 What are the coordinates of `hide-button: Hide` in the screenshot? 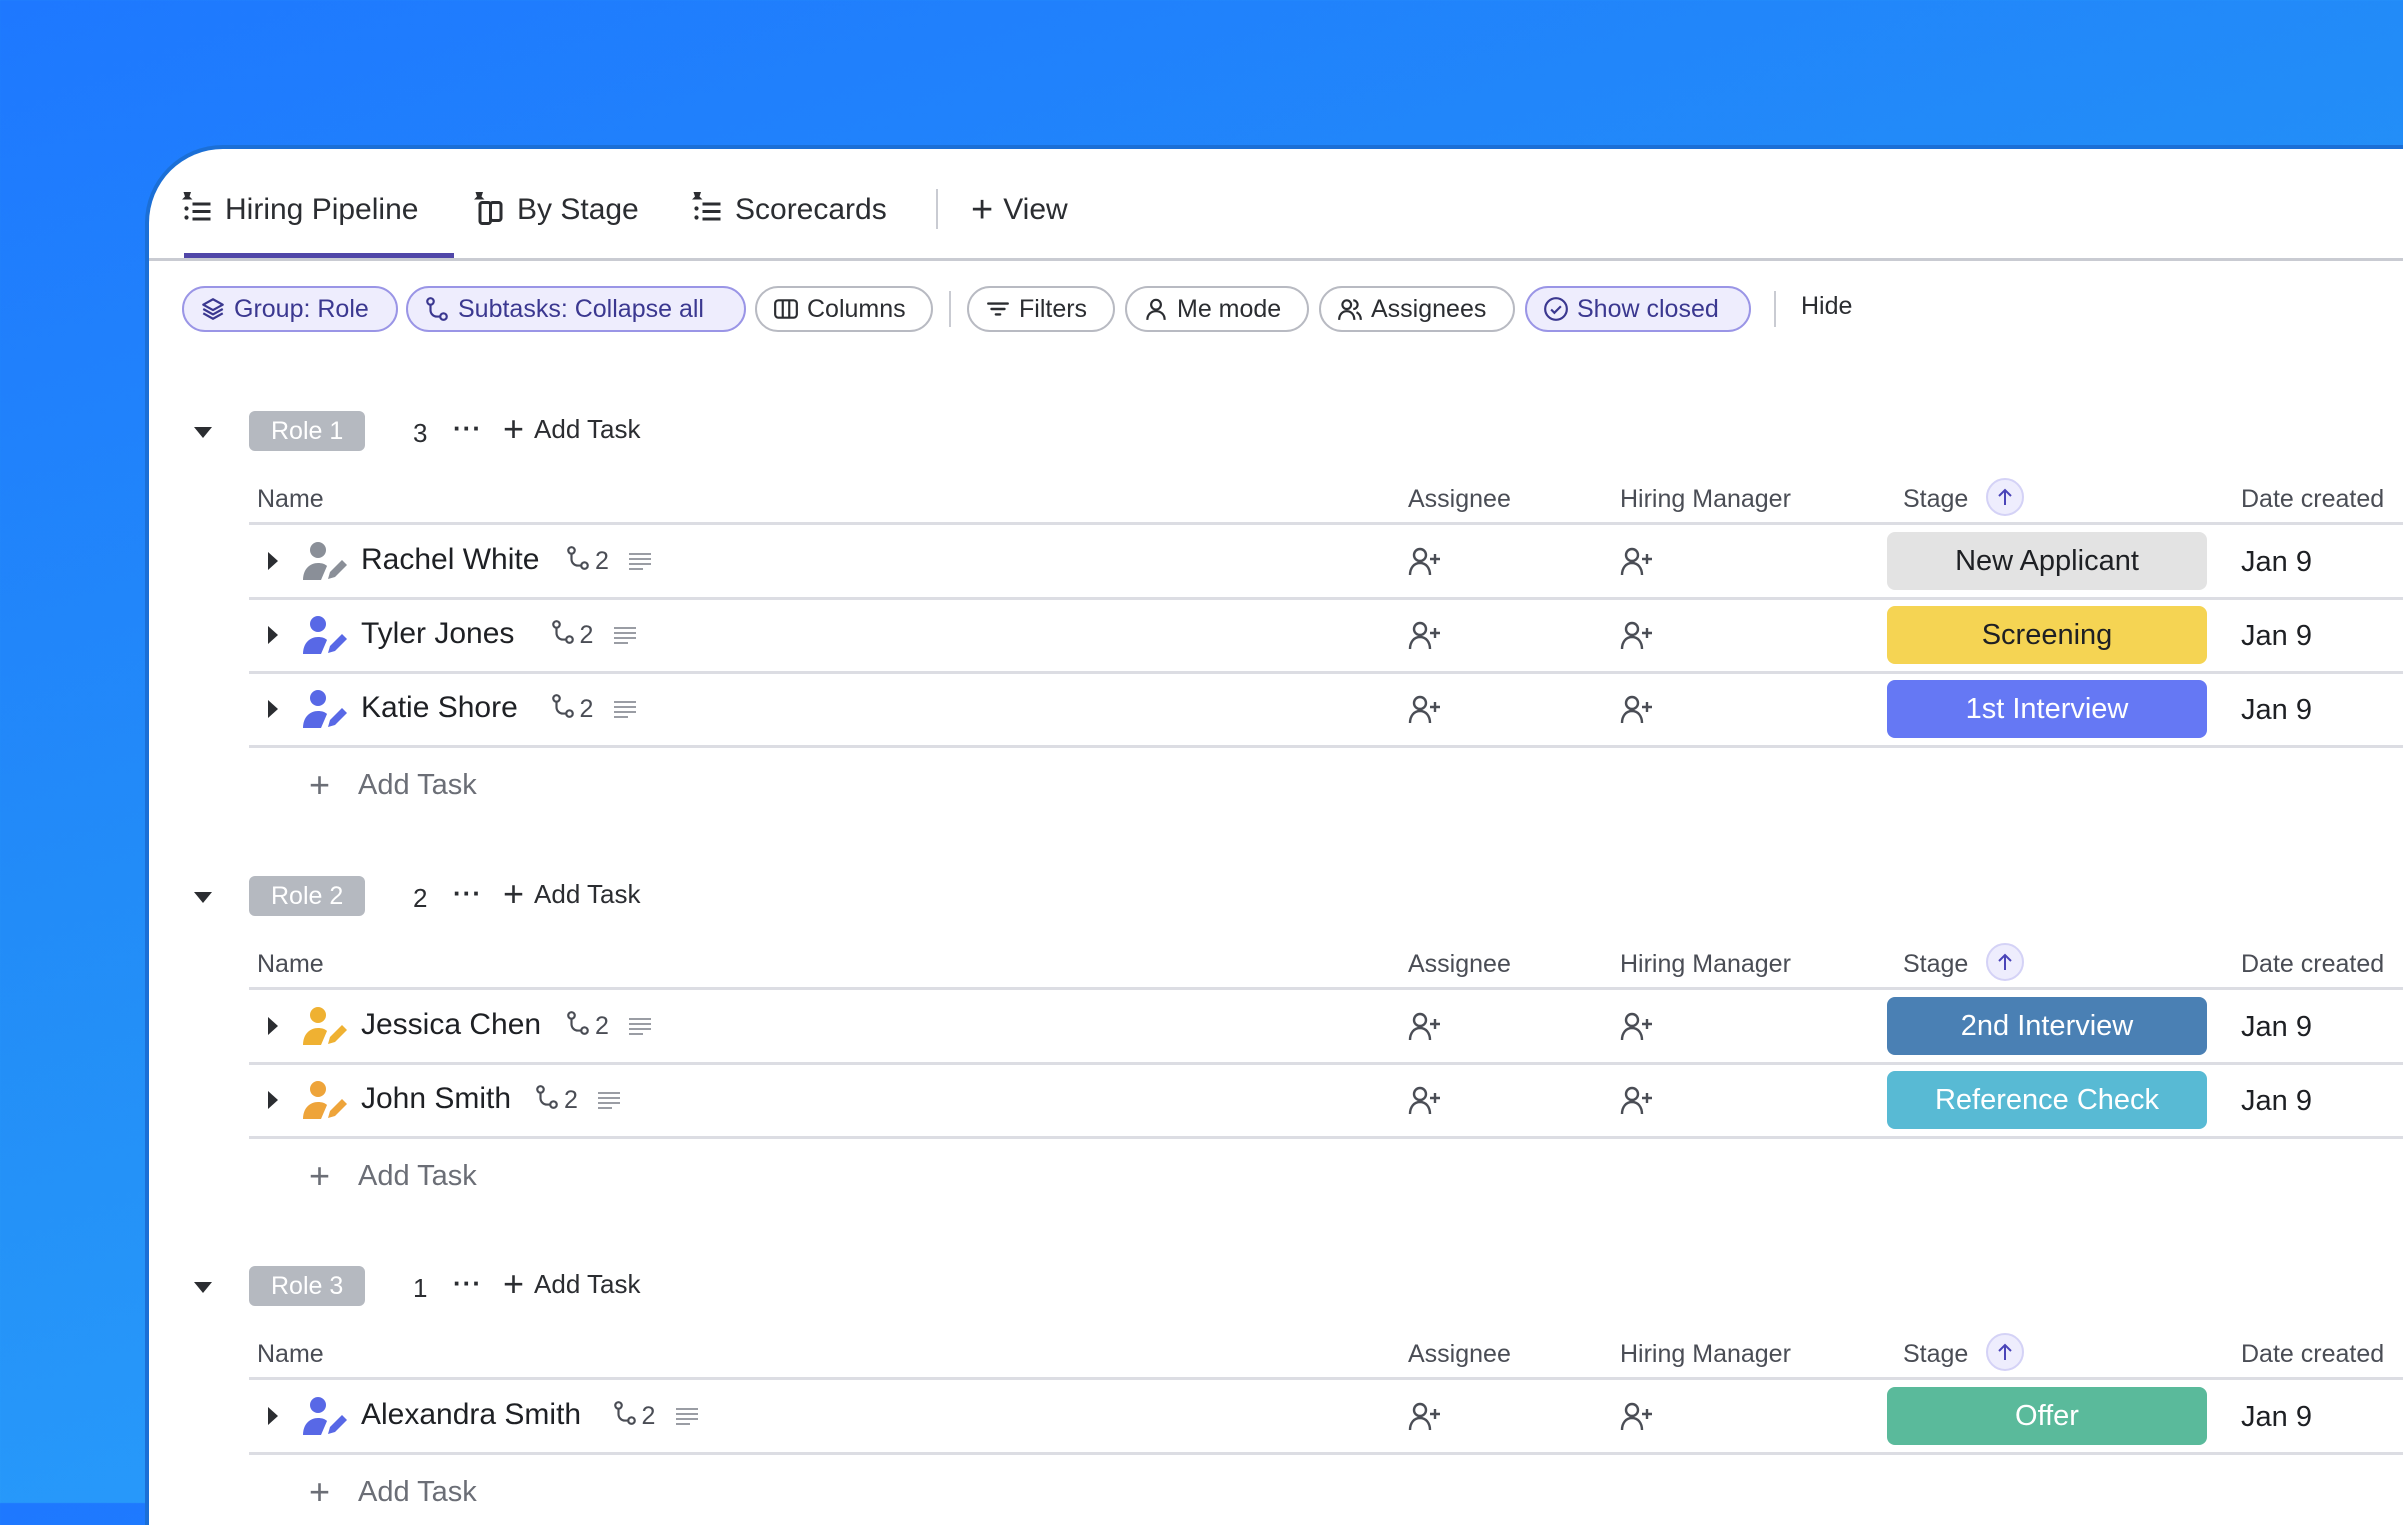 It's located at (1826, 306).